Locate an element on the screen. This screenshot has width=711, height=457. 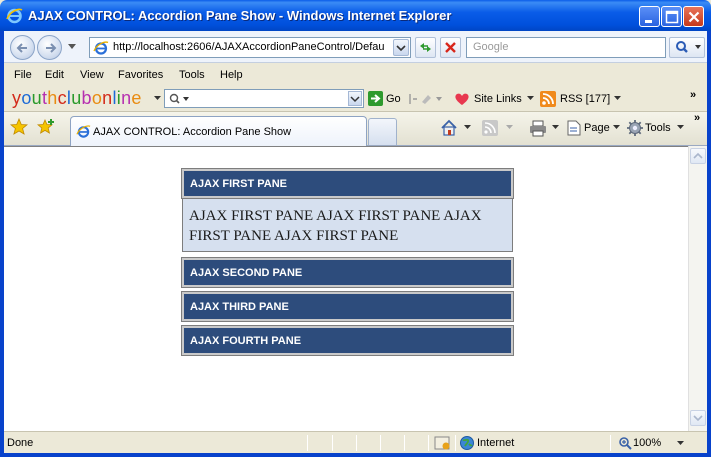
minimize-button is located at coordinates (649, 16).